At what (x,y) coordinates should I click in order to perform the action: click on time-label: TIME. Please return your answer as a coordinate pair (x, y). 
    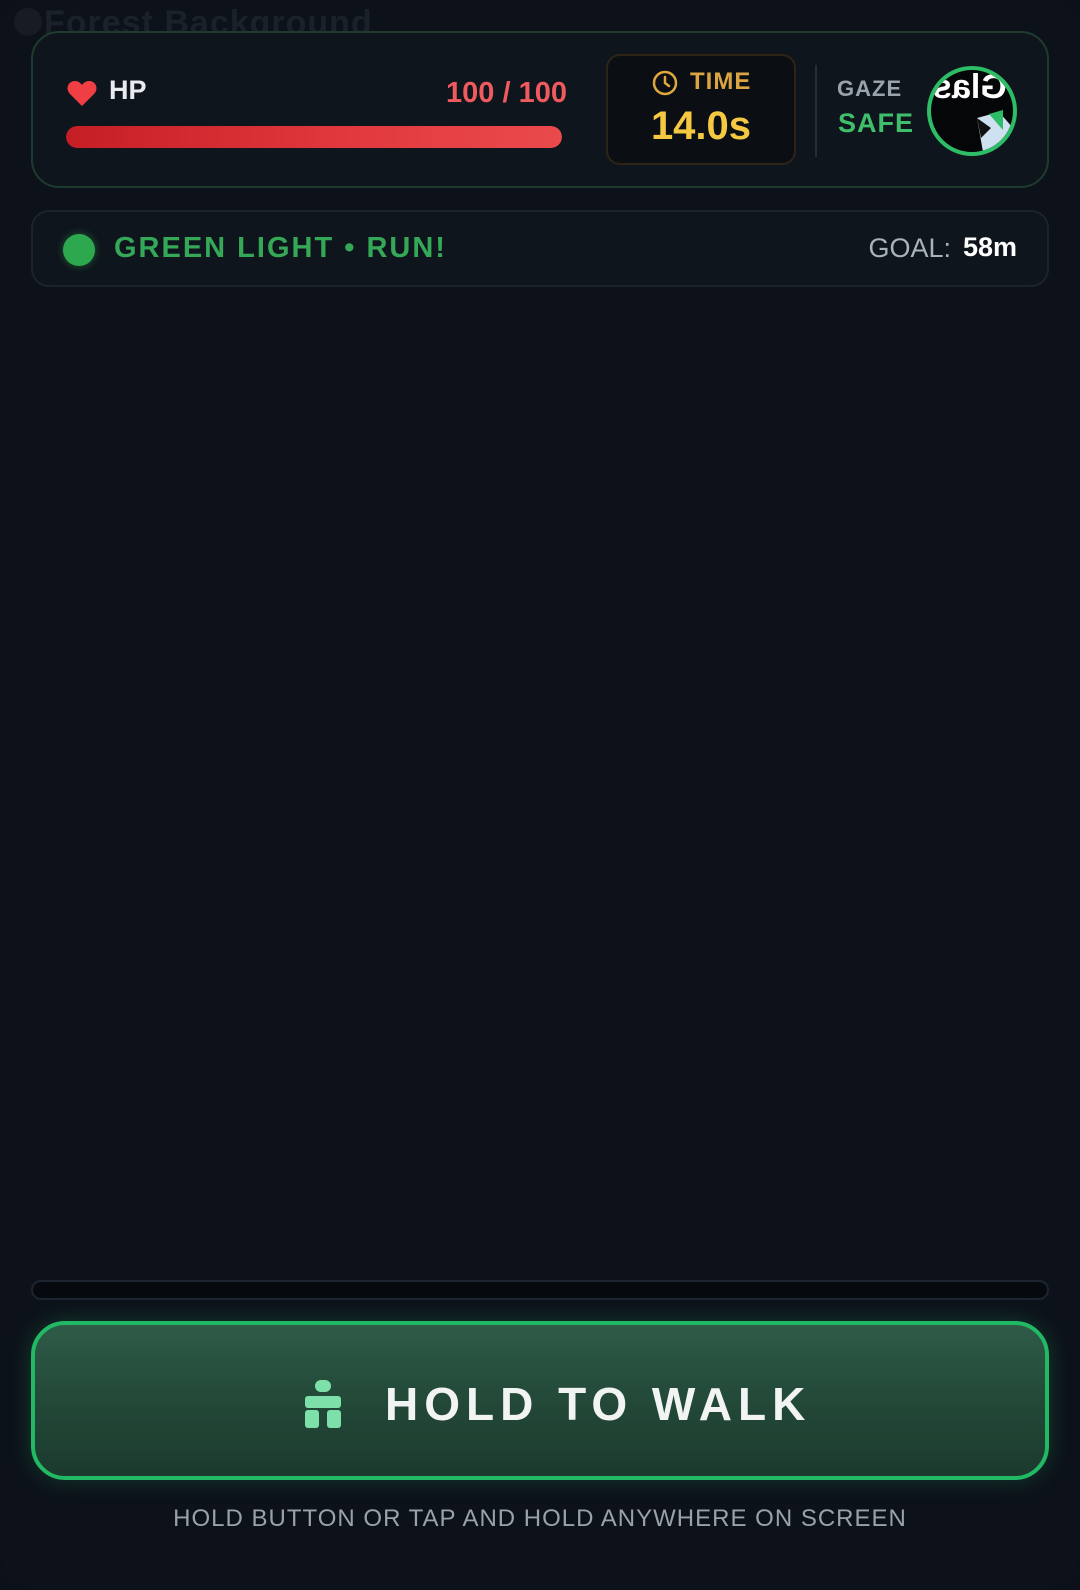
    Looking at the image, I should click on (721, 81).